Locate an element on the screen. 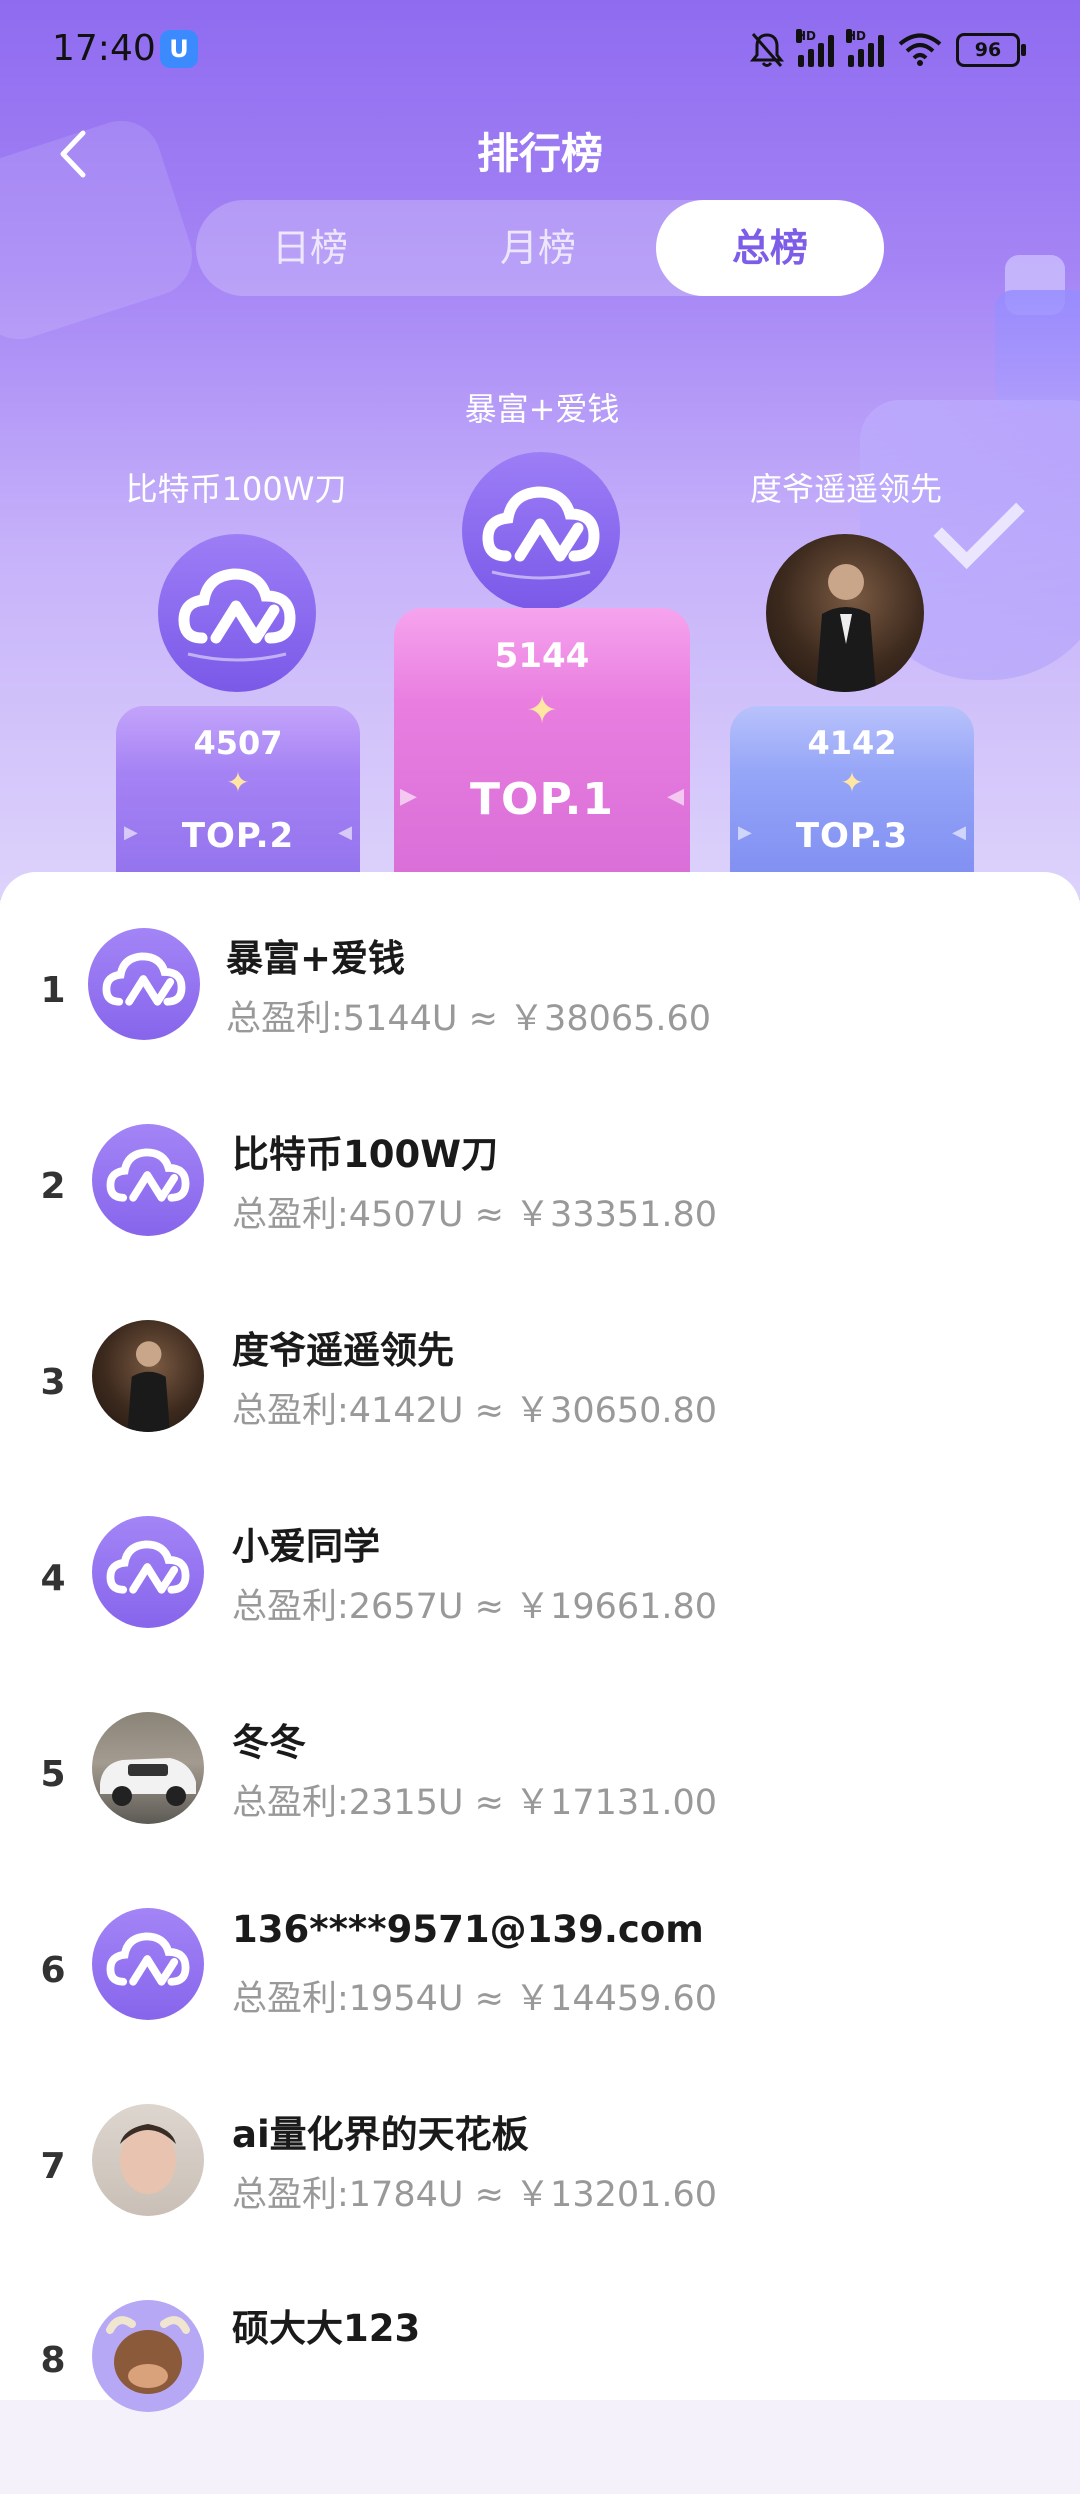  podium-third-box: 4142 ✦ TOP.3 ▶ ◀ is located at coordinates (852, 790).